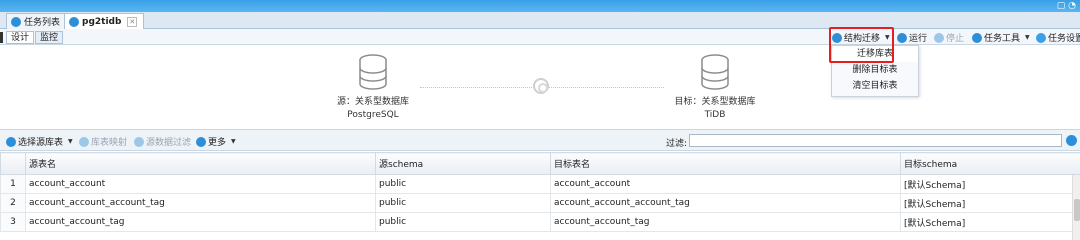 This screenshot has width=1080, height=240. I want to click on more-label: 更多, so click(217, 143).